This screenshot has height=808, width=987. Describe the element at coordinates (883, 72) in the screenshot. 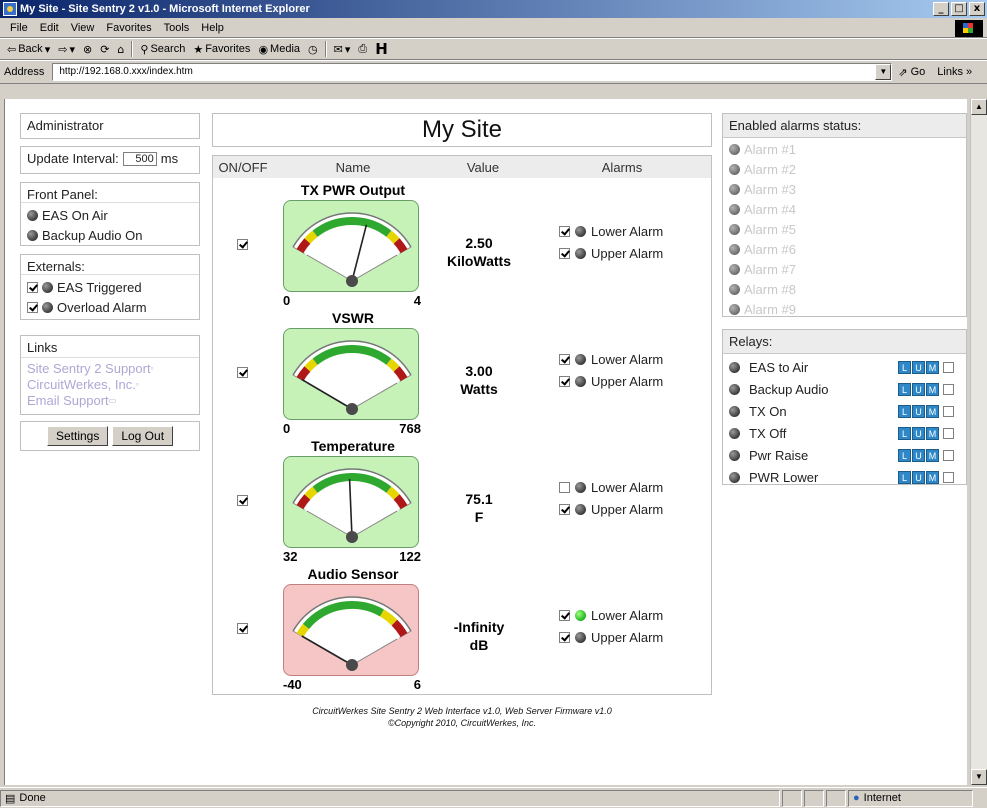

I see `address-dropdown-icon: ▼` at that location.